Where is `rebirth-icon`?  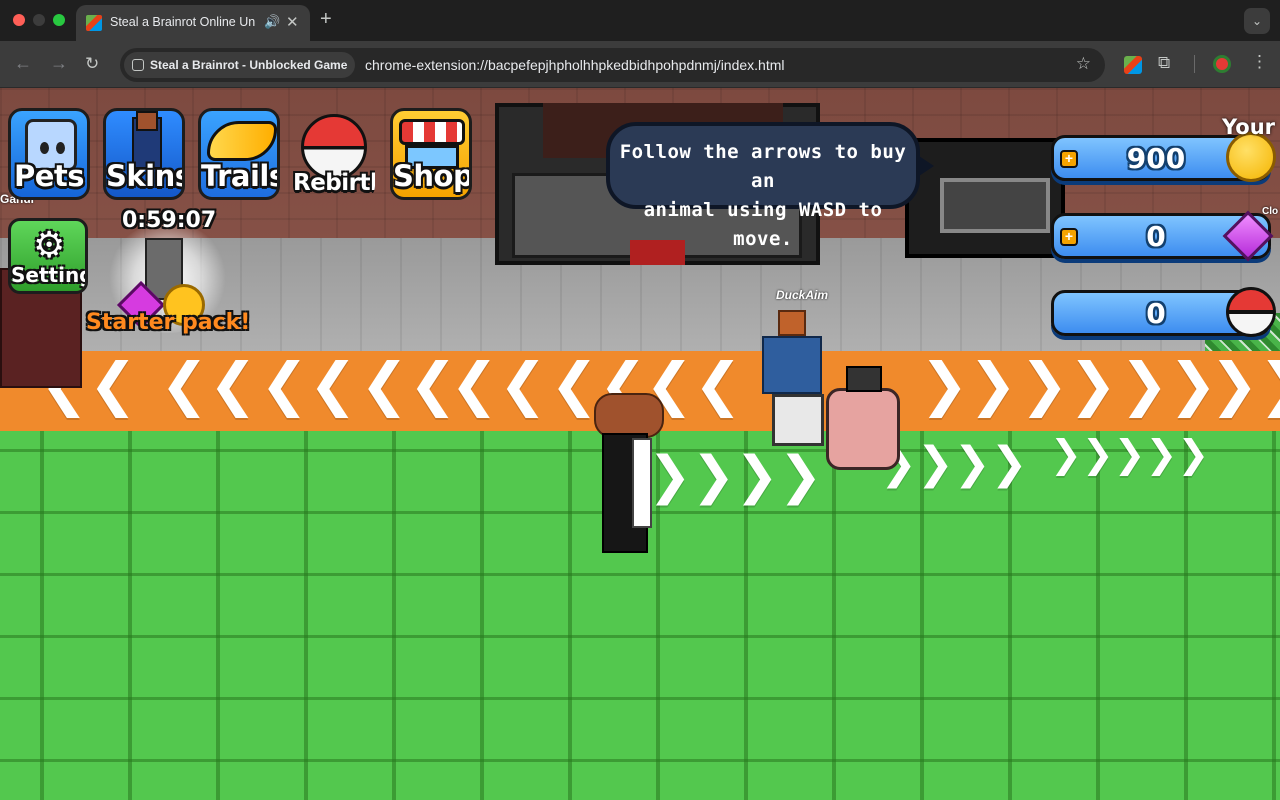
rebirth-icon is located at coordinates (1251, 312).